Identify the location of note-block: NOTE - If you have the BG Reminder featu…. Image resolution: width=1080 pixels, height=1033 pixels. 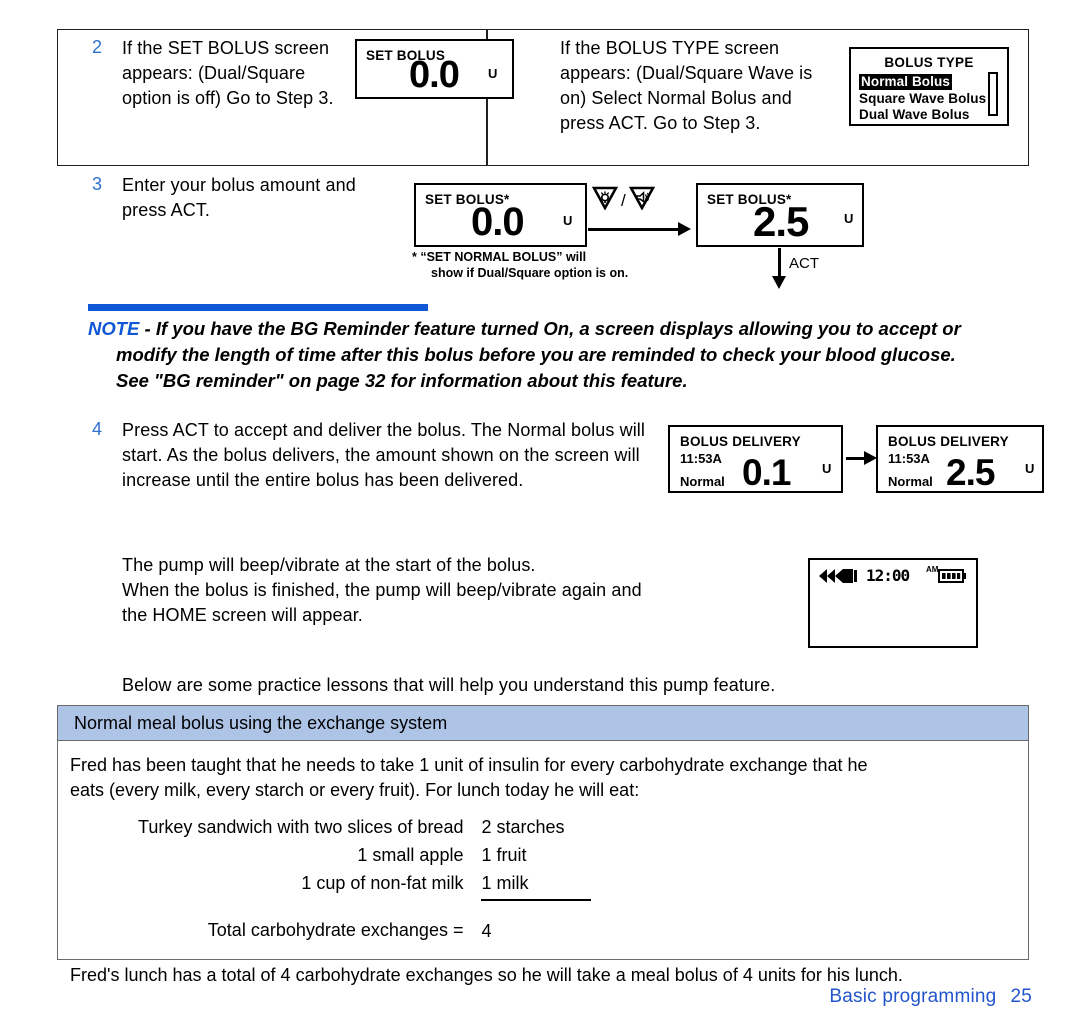
(570, 355).